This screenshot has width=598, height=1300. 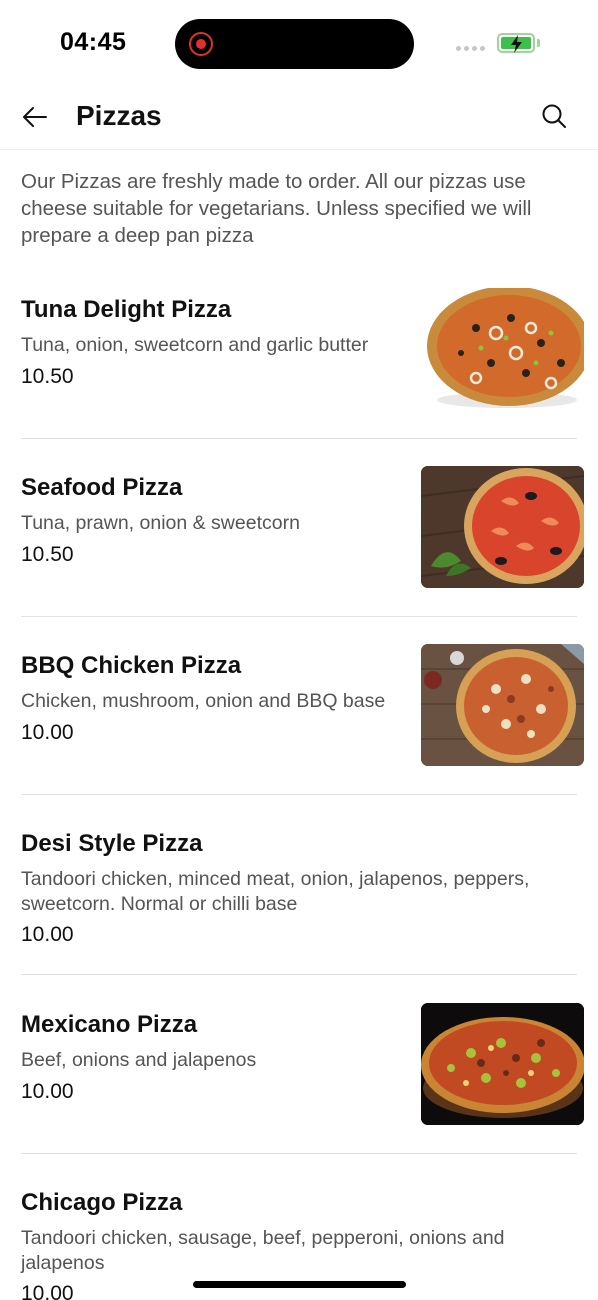 I want to click on item-name: Mexicano Pizza, so click(x=109, y=1024).